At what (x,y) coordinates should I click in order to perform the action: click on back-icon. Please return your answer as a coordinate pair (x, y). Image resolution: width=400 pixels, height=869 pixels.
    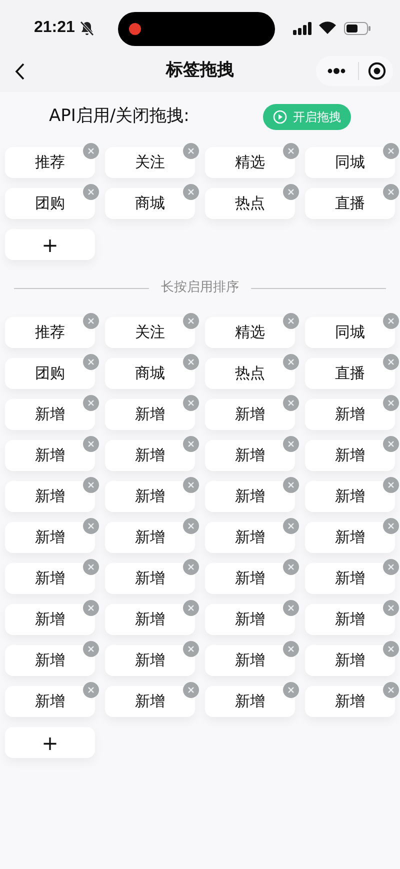
    Looking at the image, I should click on (20, 71).